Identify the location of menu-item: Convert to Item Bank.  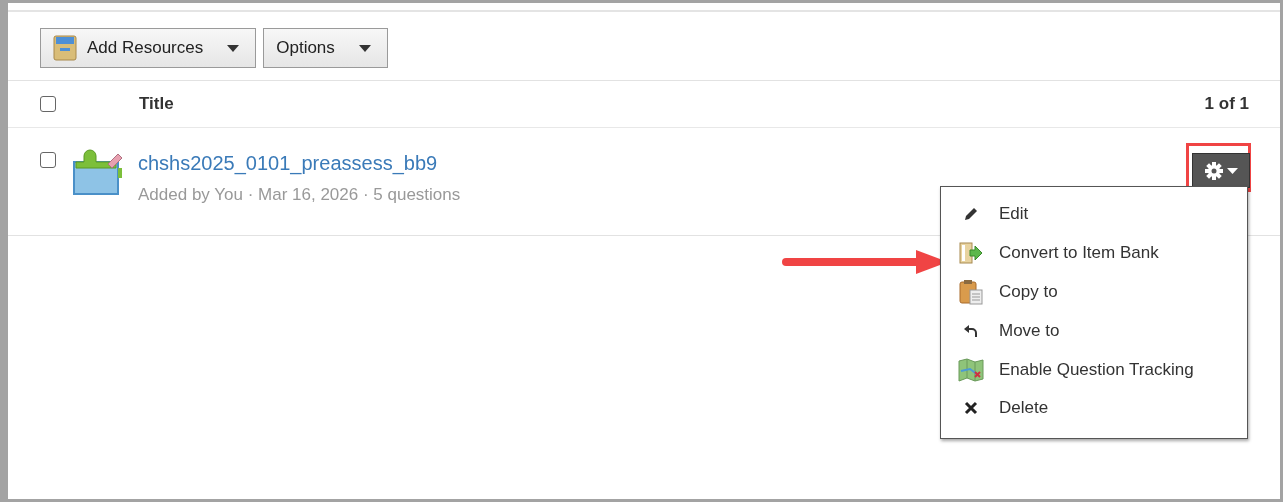
(1094, 253).